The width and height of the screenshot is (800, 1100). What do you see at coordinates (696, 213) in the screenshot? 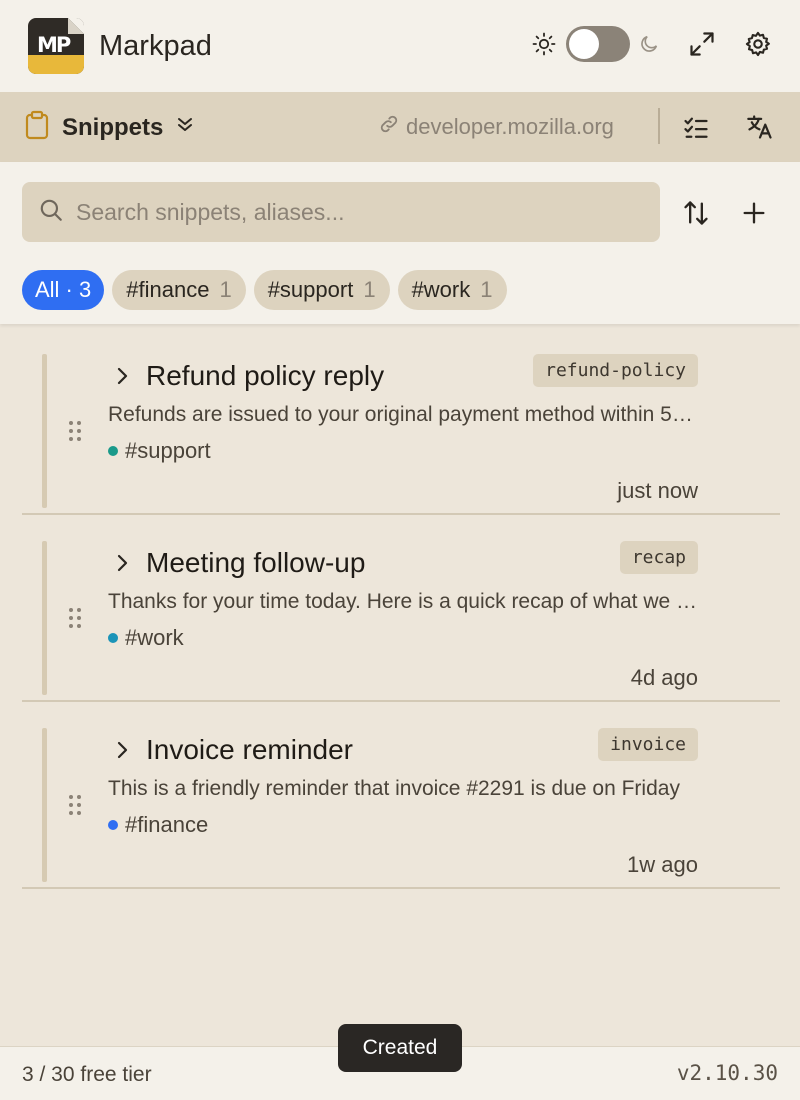
I see `sort-icon` at bounding box center [696, 213].